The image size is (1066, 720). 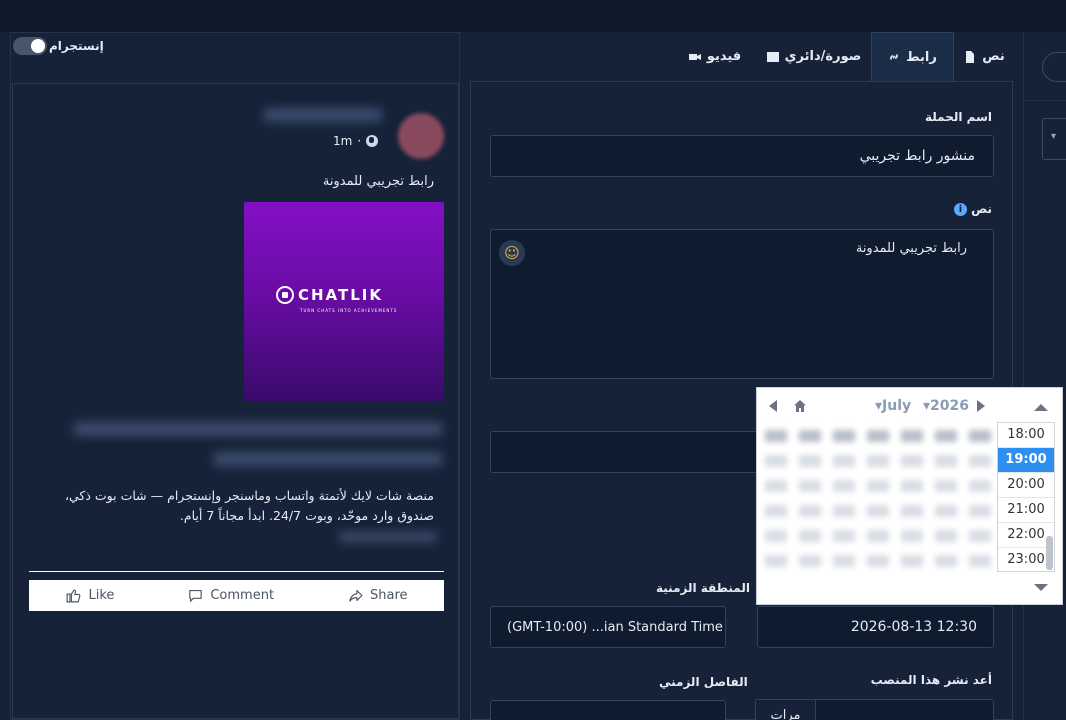 What do you see at coordinates (911, 248) in the screenshot?
I see `text-area-value: رابط تجريبي للمدونة` at bounding box center [911, 248].